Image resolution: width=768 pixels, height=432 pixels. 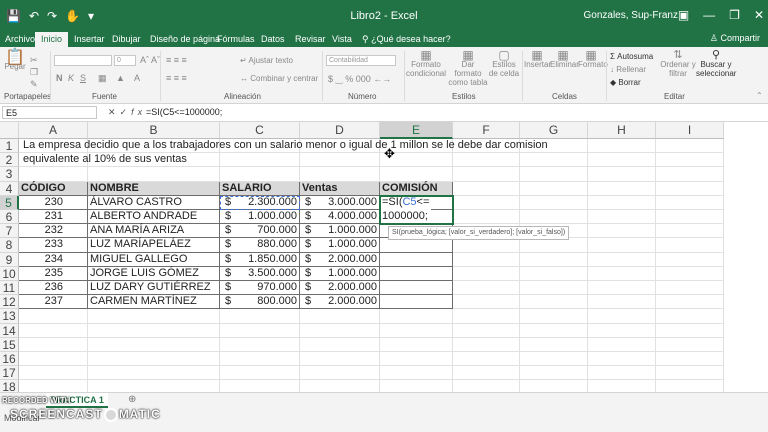 I want to click on code-cell: 231, so click(x=53, y=217).